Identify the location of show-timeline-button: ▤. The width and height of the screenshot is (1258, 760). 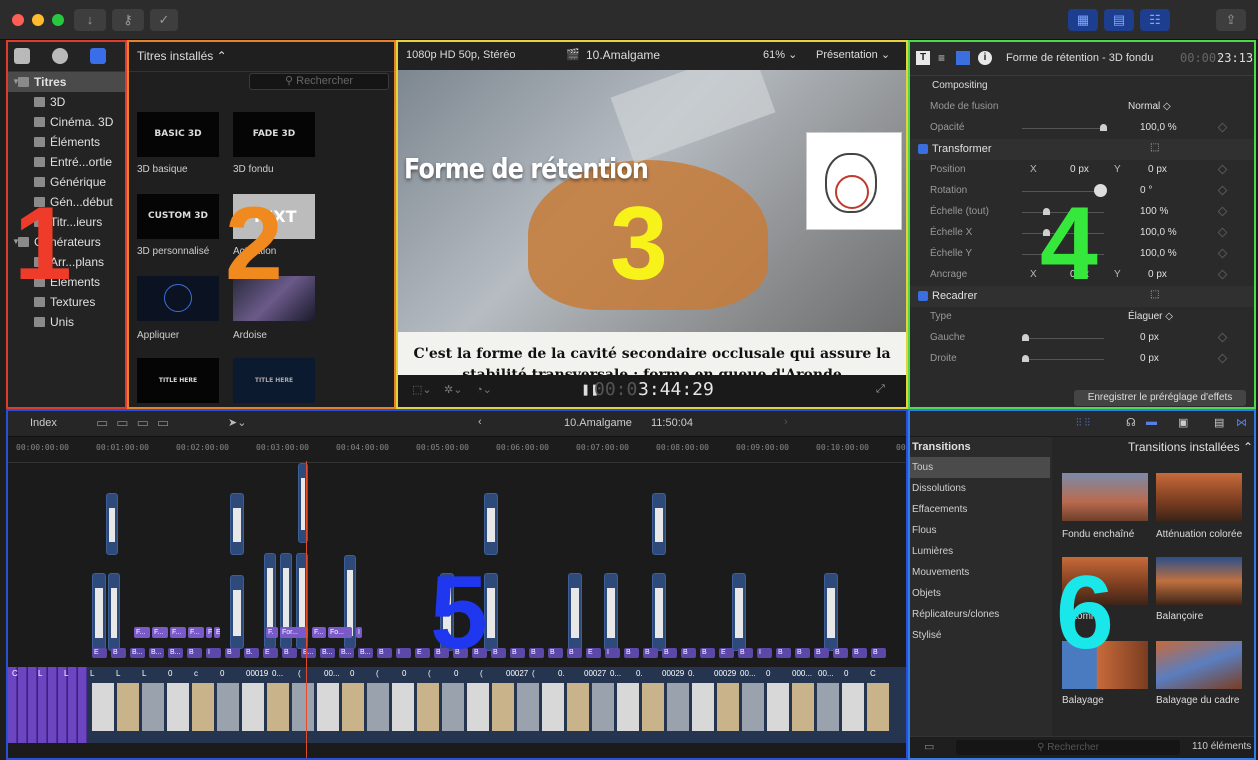
(1119, 20).